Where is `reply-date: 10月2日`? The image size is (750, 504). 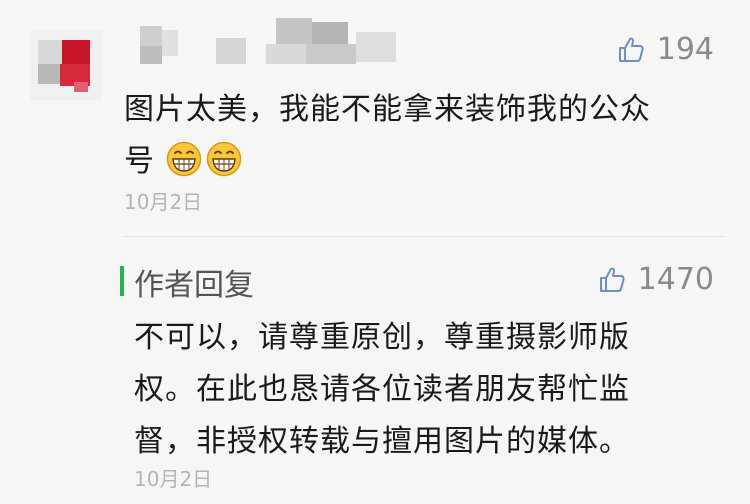 reply-date: 10月2日 is located at coordinates (173, 479).